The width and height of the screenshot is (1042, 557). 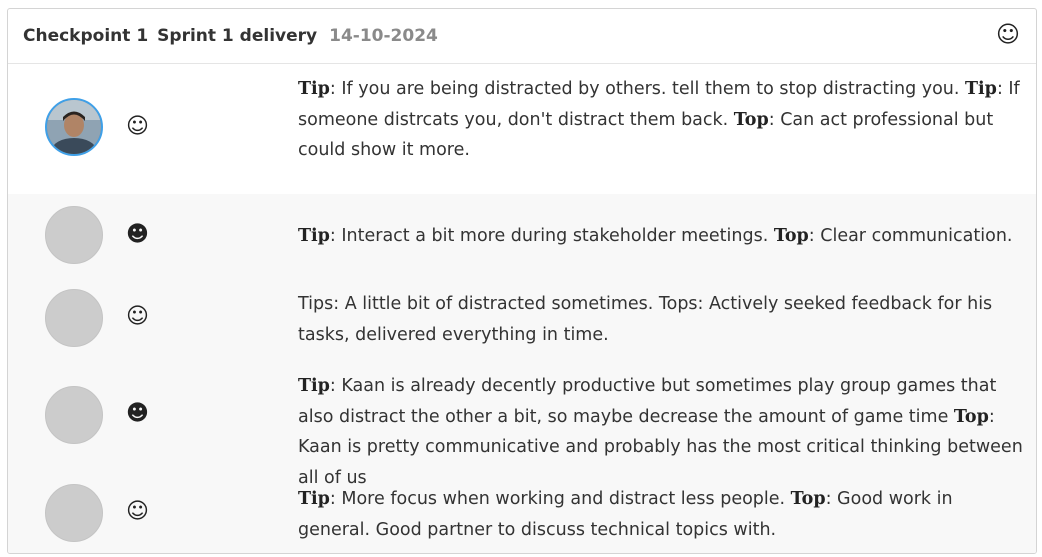 I want to click on checkpoint-date: 14-10-2024, so click(x=383, y=36).